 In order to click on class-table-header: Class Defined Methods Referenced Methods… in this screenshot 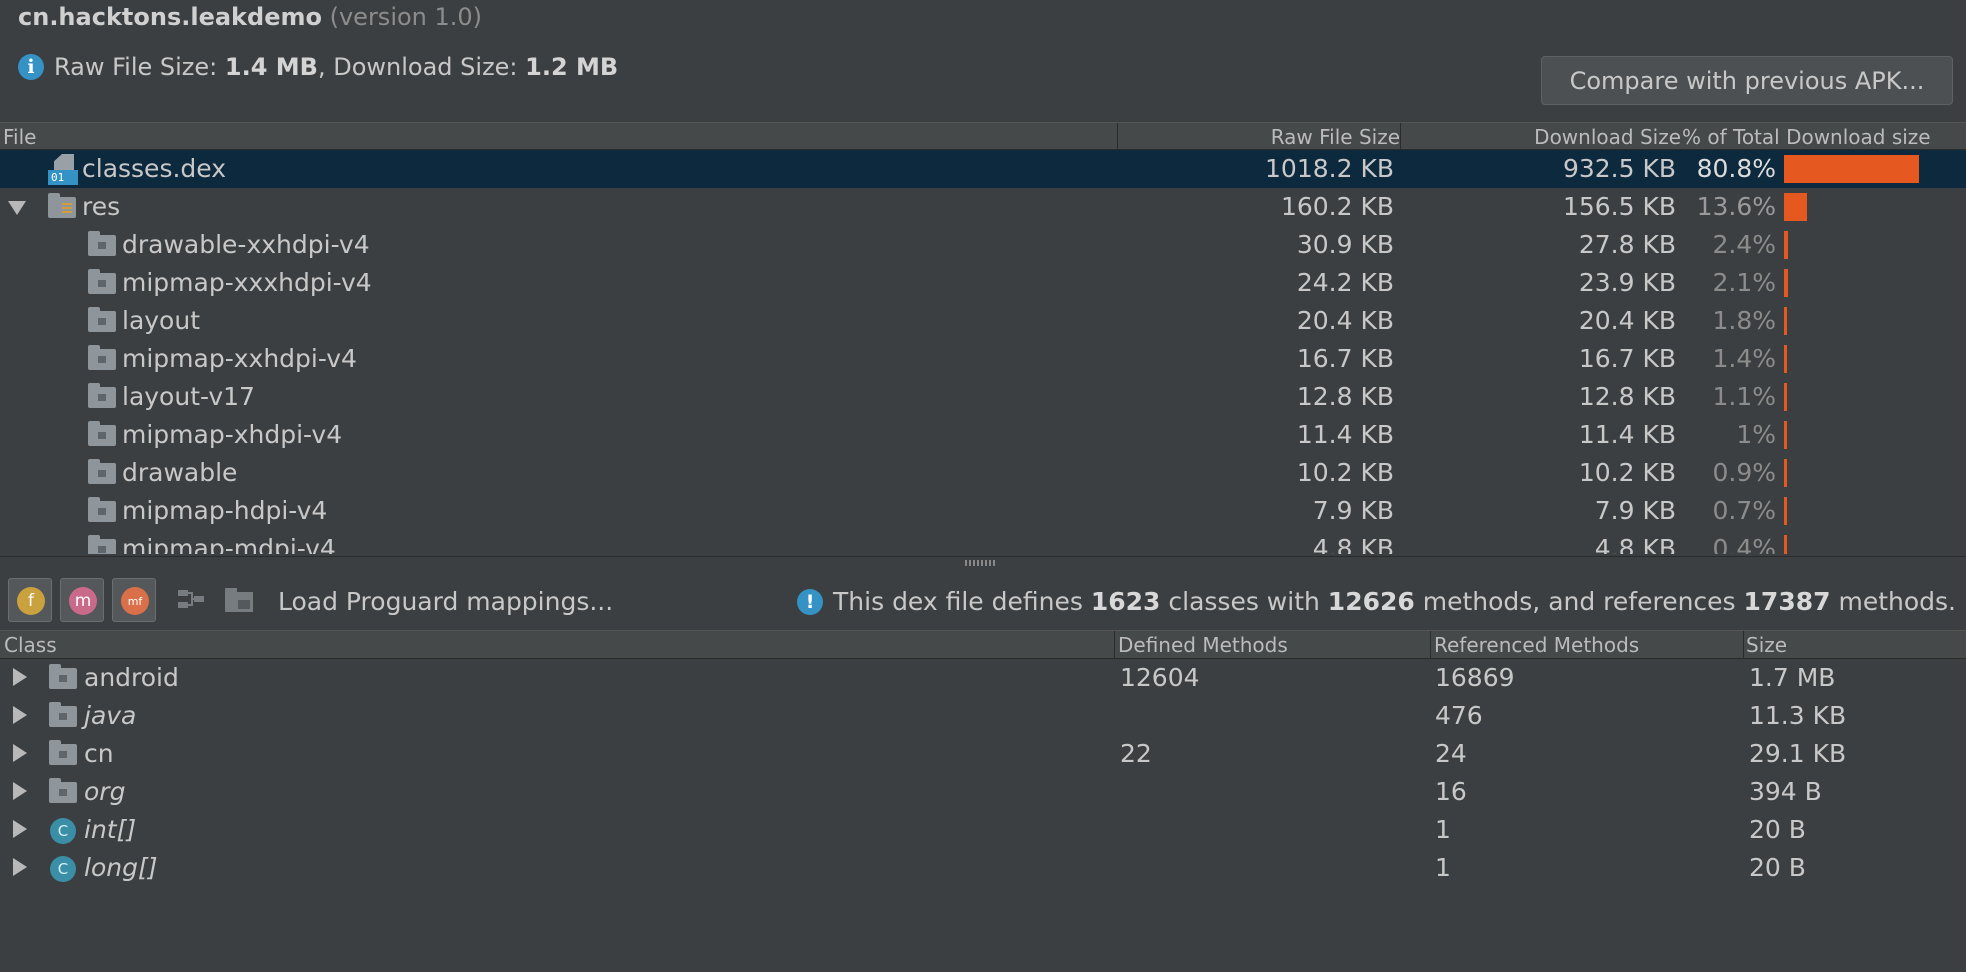, I will do `click(983, 644)`.